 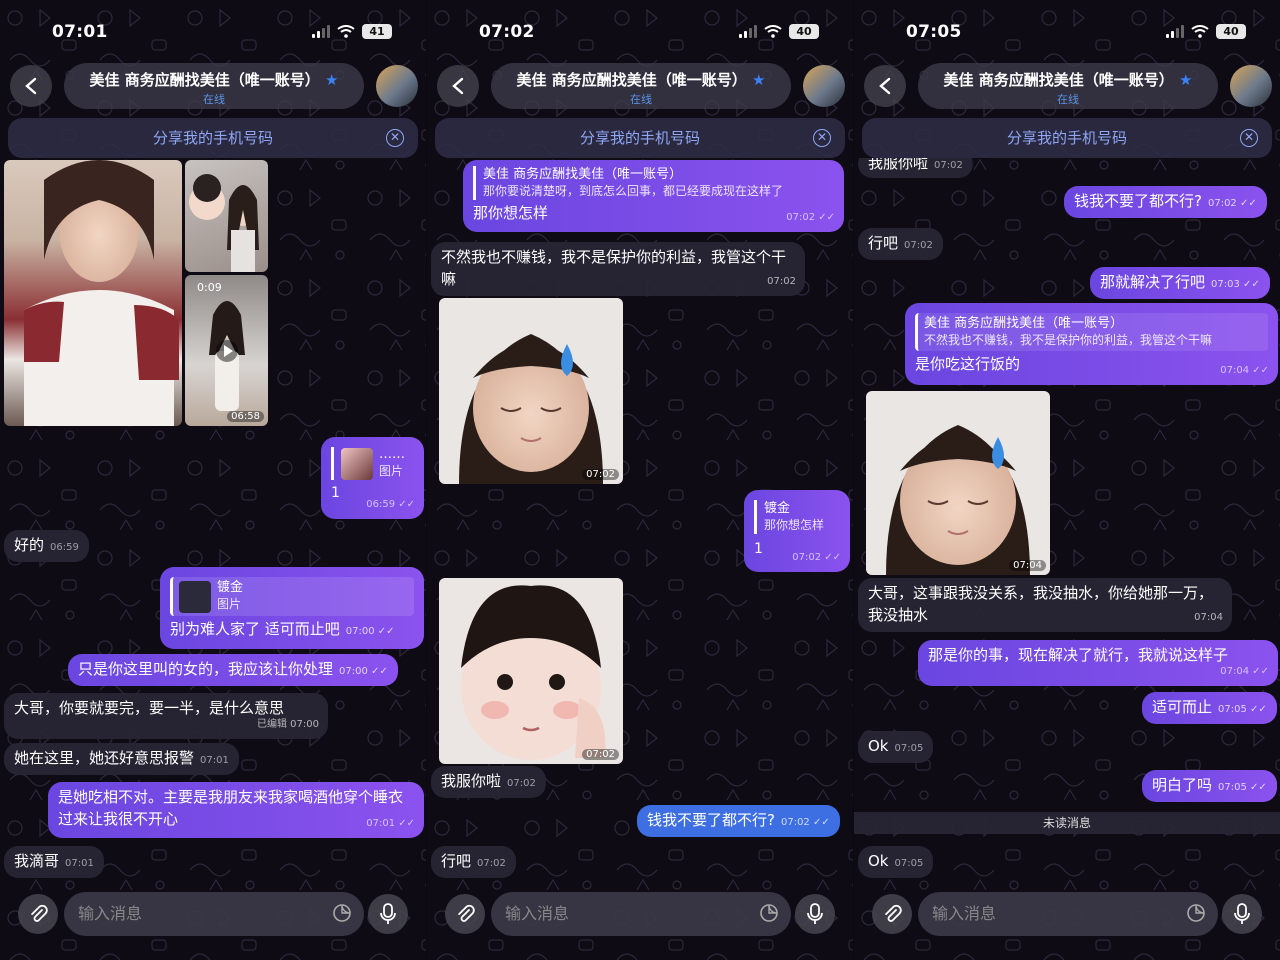 What do you see at coordinates (209, 287) in the screenshot?
I see `video-duration: 0:09` at bounding box center [209, 287].